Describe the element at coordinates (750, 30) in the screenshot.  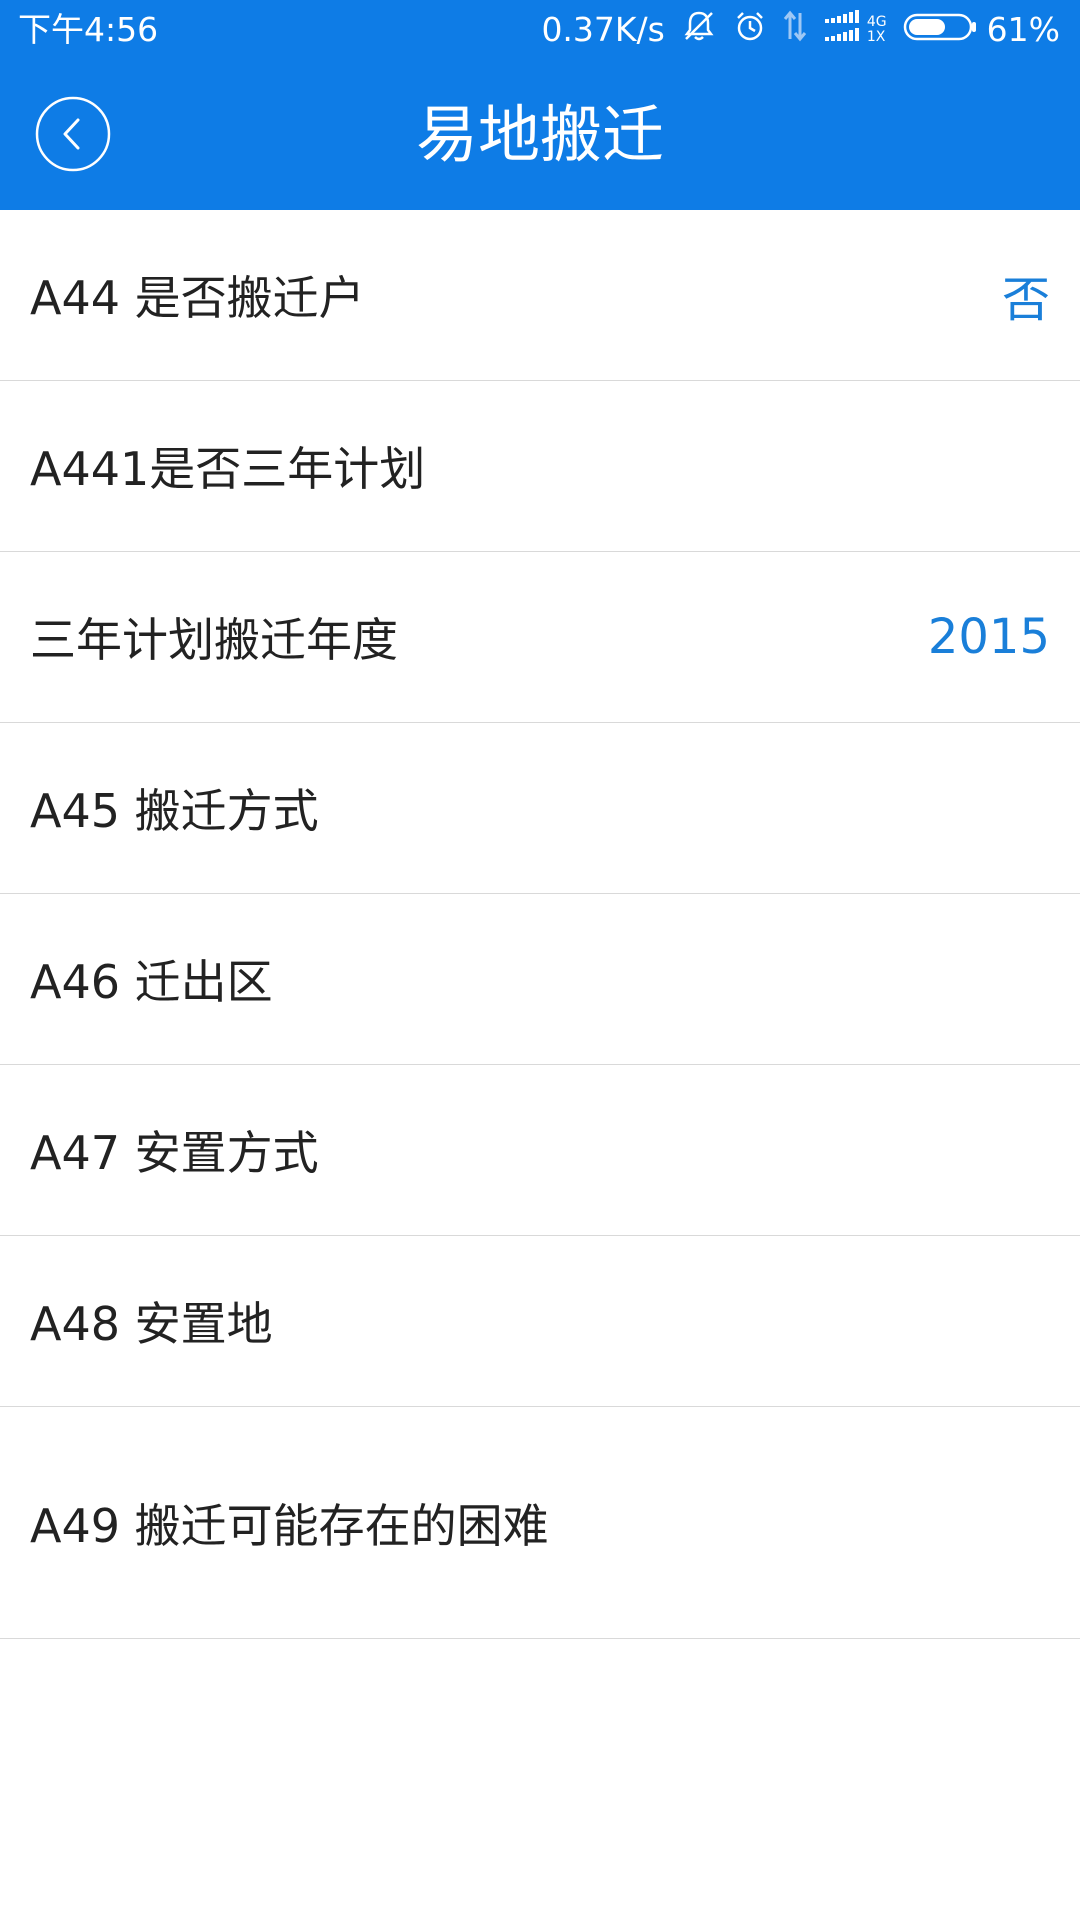
I see `alarm-icon` at that location.